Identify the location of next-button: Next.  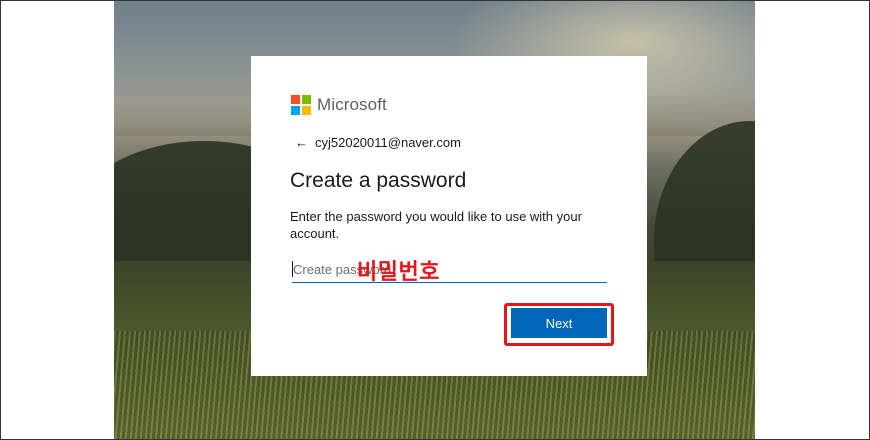
(559, 323).